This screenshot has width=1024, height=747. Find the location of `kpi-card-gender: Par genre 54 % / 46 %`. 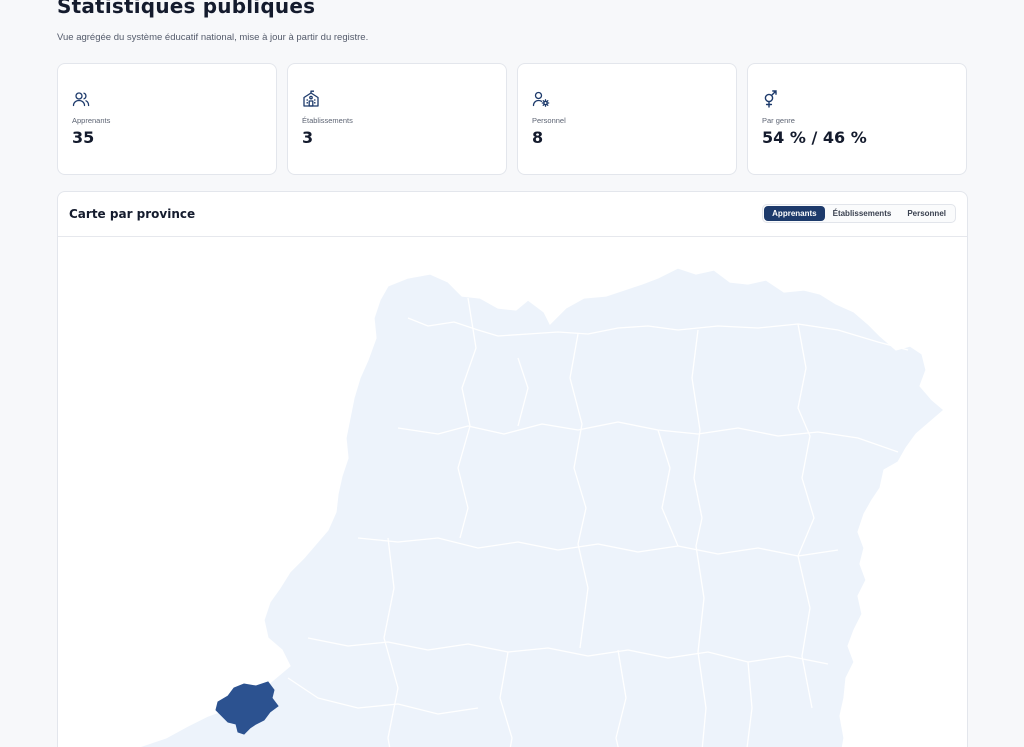

kpi-card-gender: Par genre 54 % / 46 % is located at coordinates (857, 119).